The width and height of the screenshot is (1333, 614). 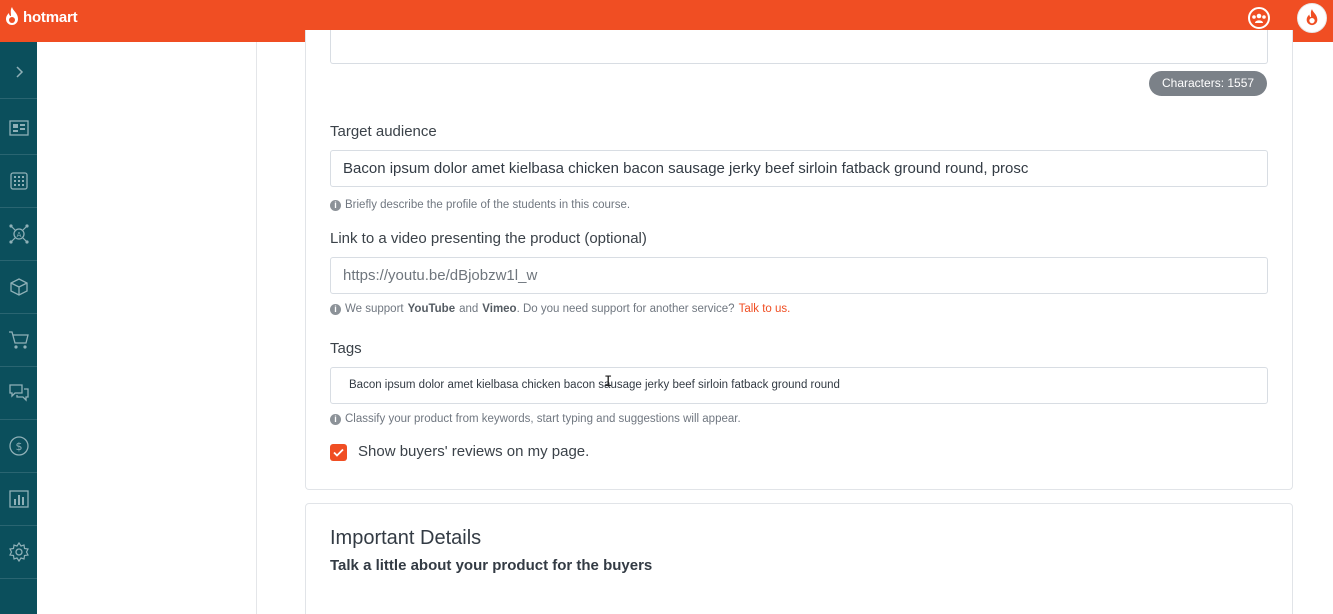 I want to click on apps-grid-icon, so click(x=18, y=181).